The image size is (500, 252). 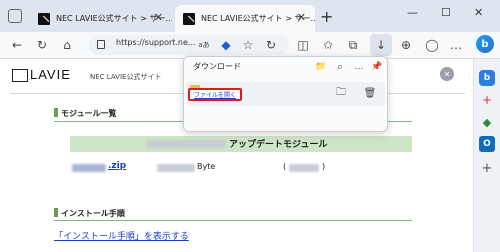 I want to click on sidebar-outlook-icon: O, so click(x=487, y=144).